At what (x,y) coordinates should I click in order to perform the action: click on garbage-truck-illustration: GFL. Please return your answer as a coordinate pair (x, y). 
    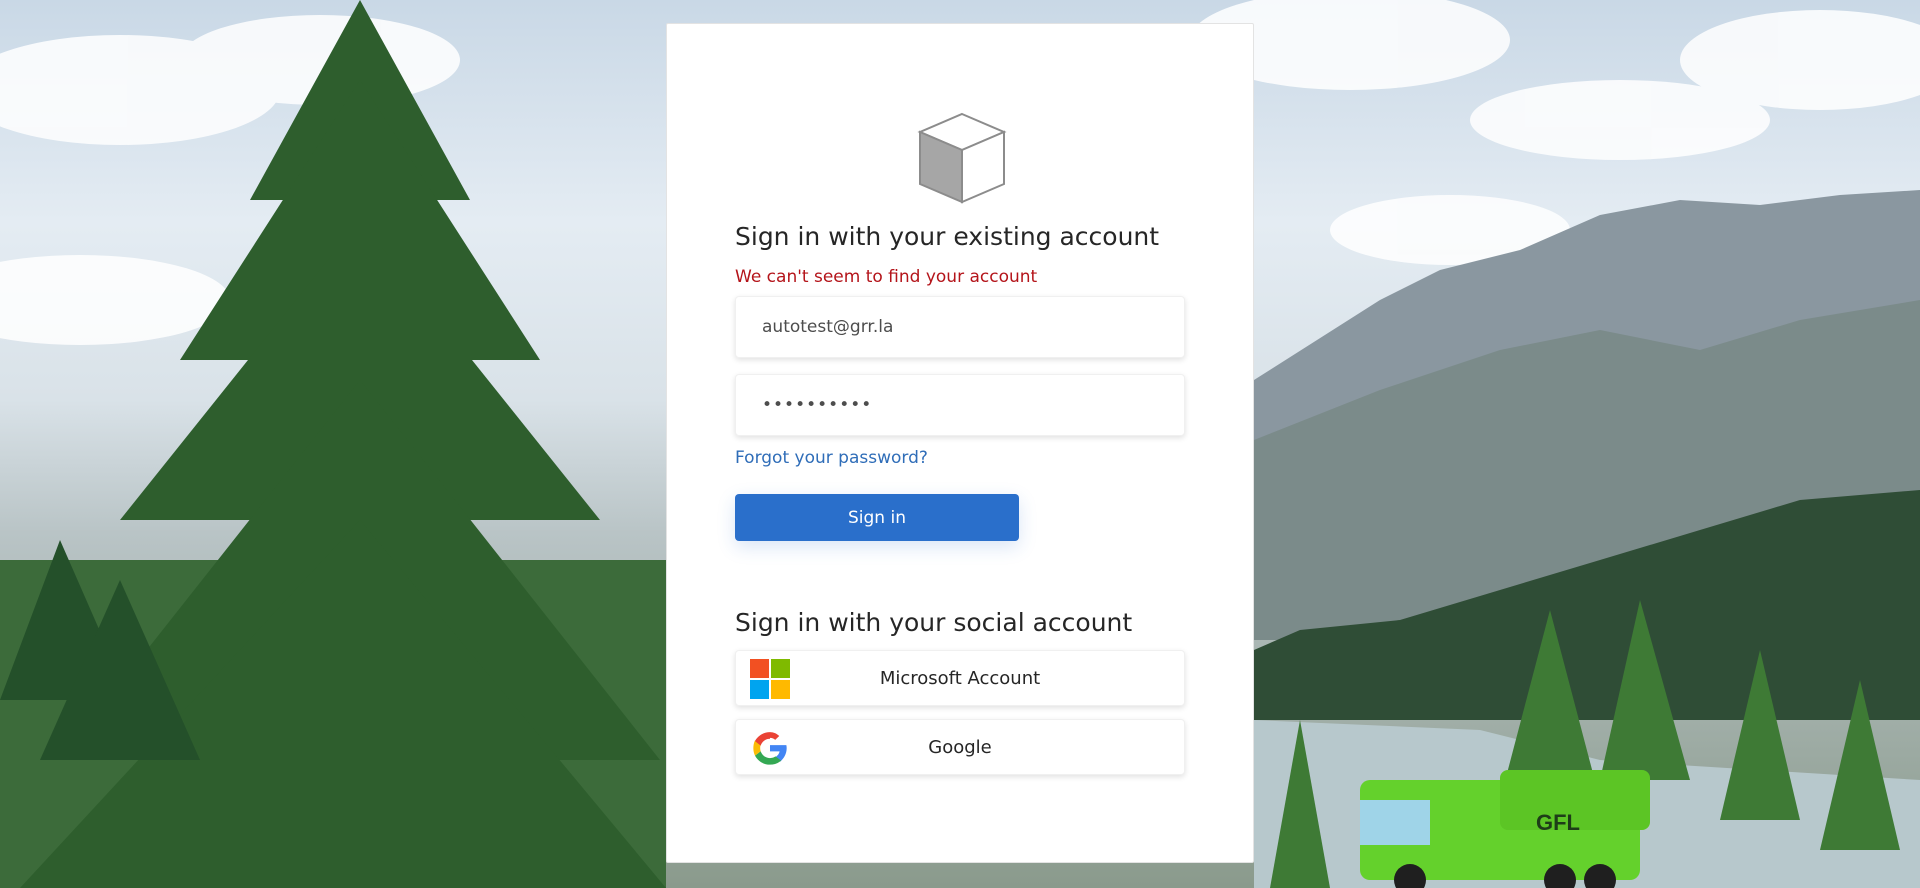
    Looking at the image, I should click on (1505, 829).